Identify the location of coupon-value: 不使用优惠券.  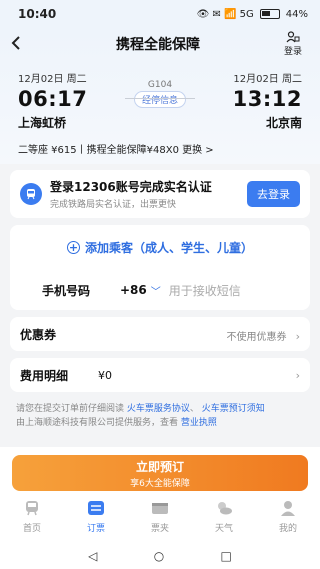
(256, 337).